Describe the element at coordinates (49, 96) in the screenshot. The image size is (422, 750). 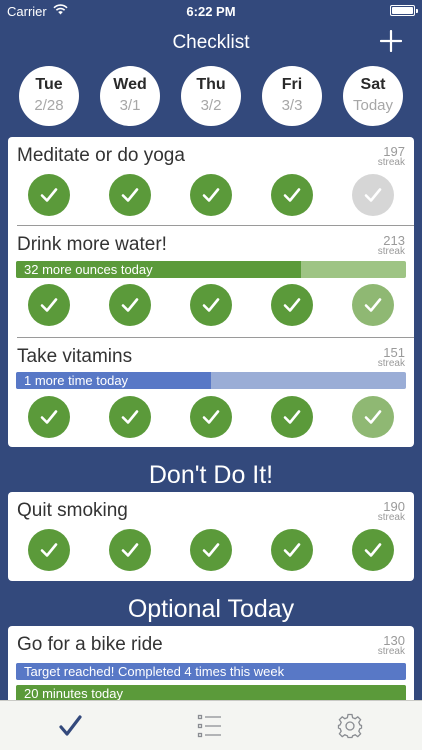
I see `day-tue: Tue 2/28` at that location.